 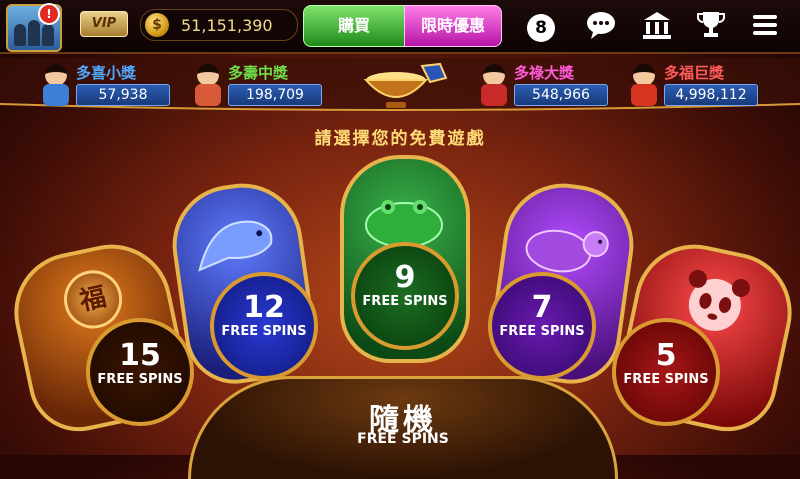 What do you see at coordinates (403, 427) in the screenshot?
I see `random-free-spins-button: 隨機 FREE SPINS` at bounding box center [403, 427].